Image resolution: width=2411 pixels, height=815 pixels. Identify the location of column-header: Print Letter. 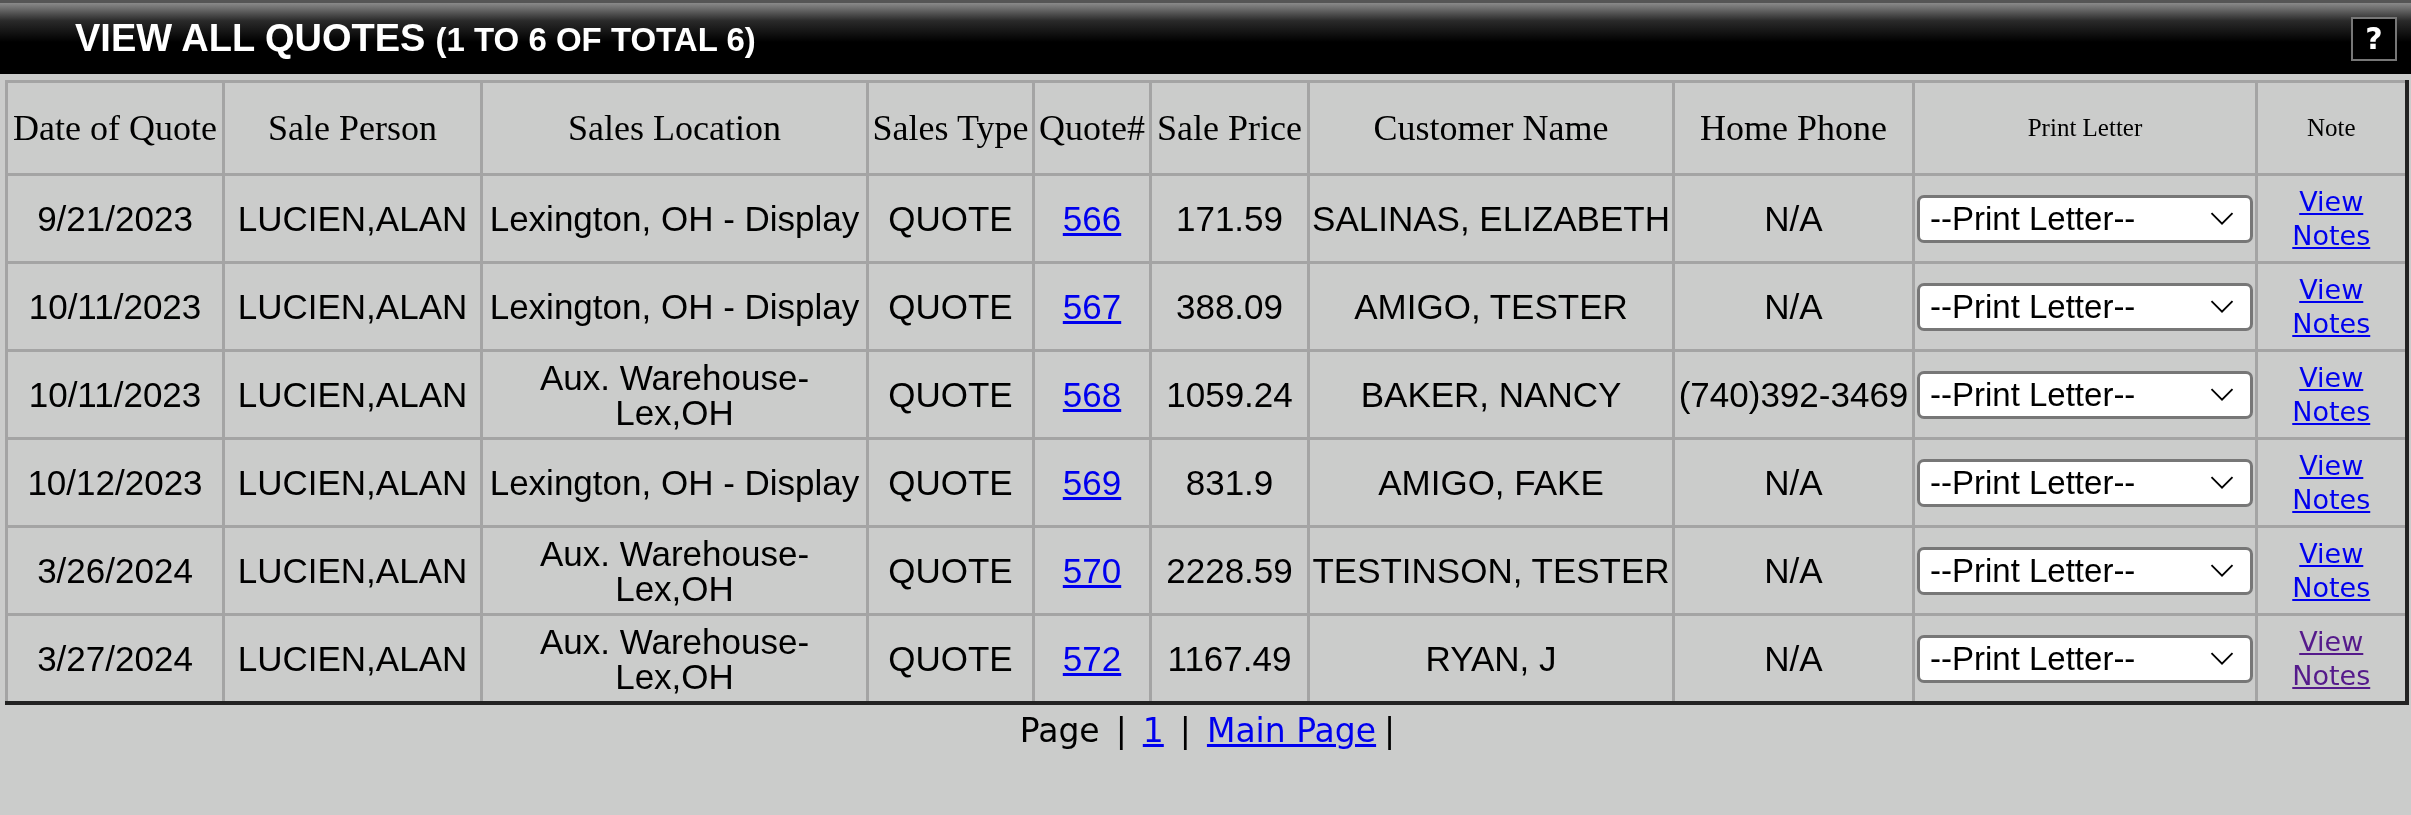
(2085, 128).